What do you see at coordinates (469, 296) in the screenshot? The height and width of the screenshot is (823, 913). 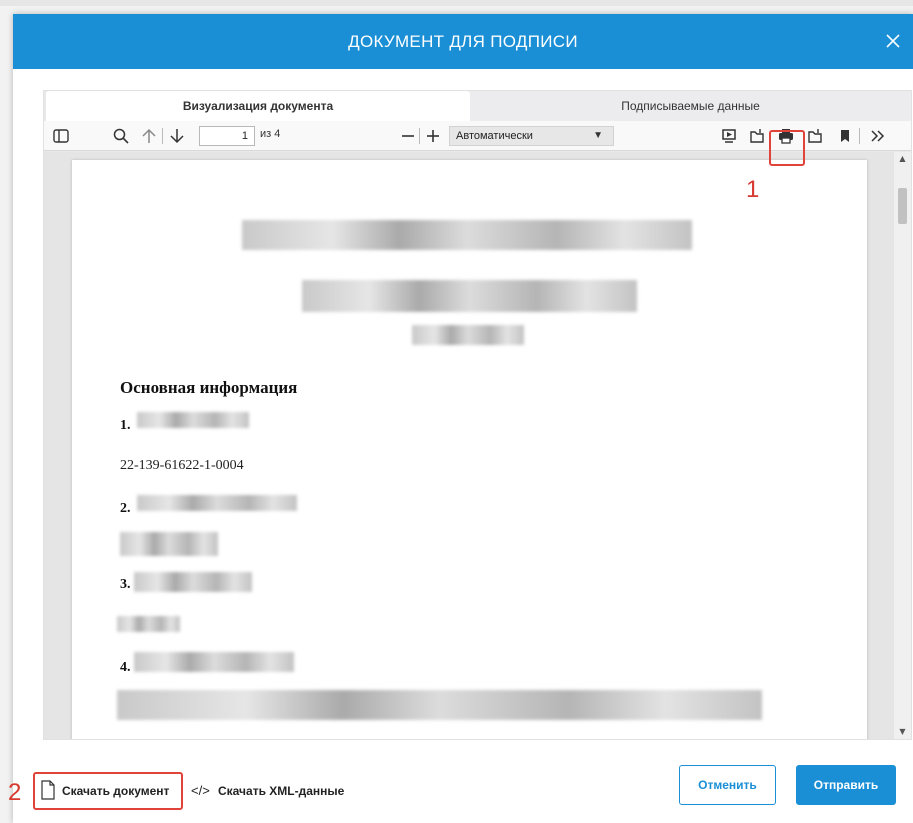 I see `redacted-subtitle` at bounding box center [469, 296].